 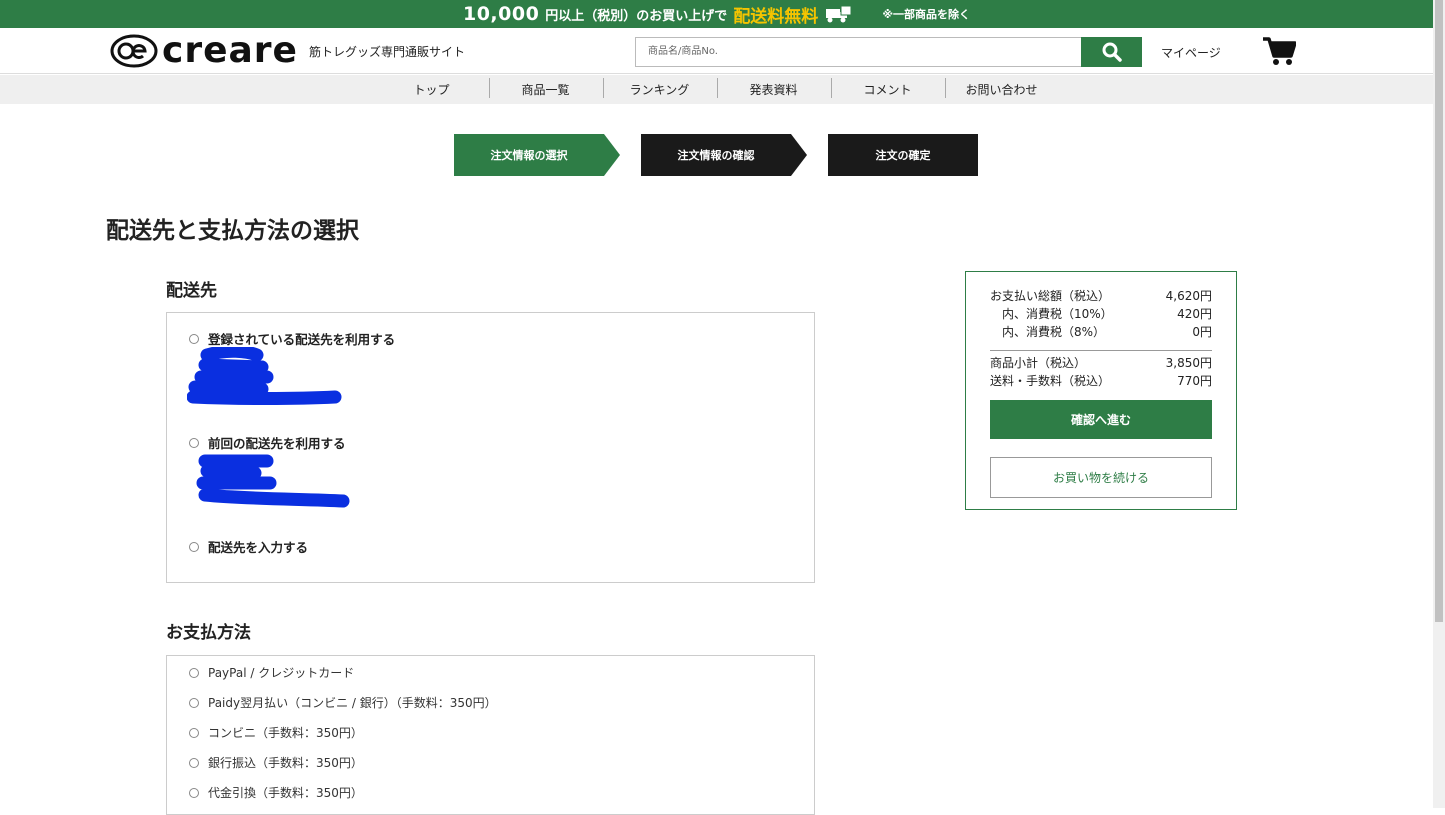 I want to click on banner-note: ※一部商品を除く, so click(x=926, y=14).